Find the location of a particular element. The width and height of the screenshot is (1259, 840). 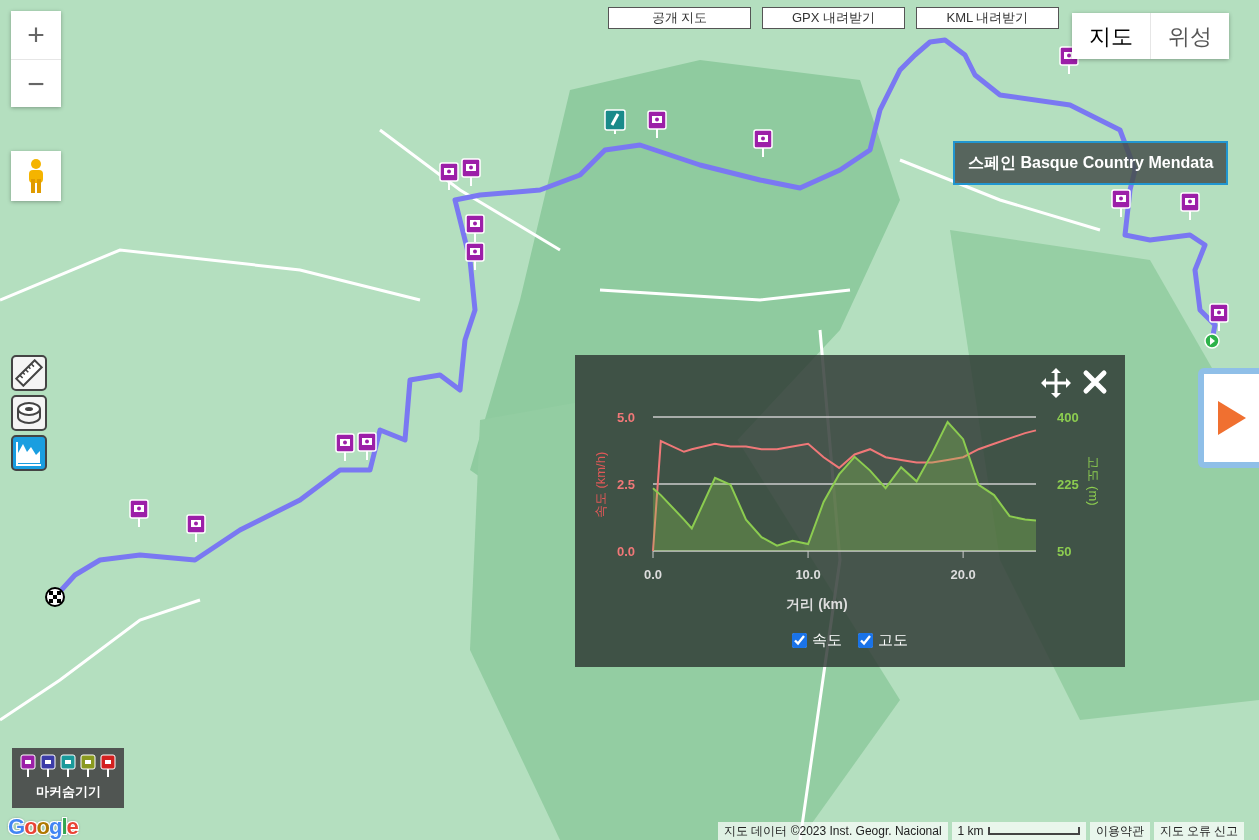

axis-tick-label: 225 is located at coordinates (1068, 484).